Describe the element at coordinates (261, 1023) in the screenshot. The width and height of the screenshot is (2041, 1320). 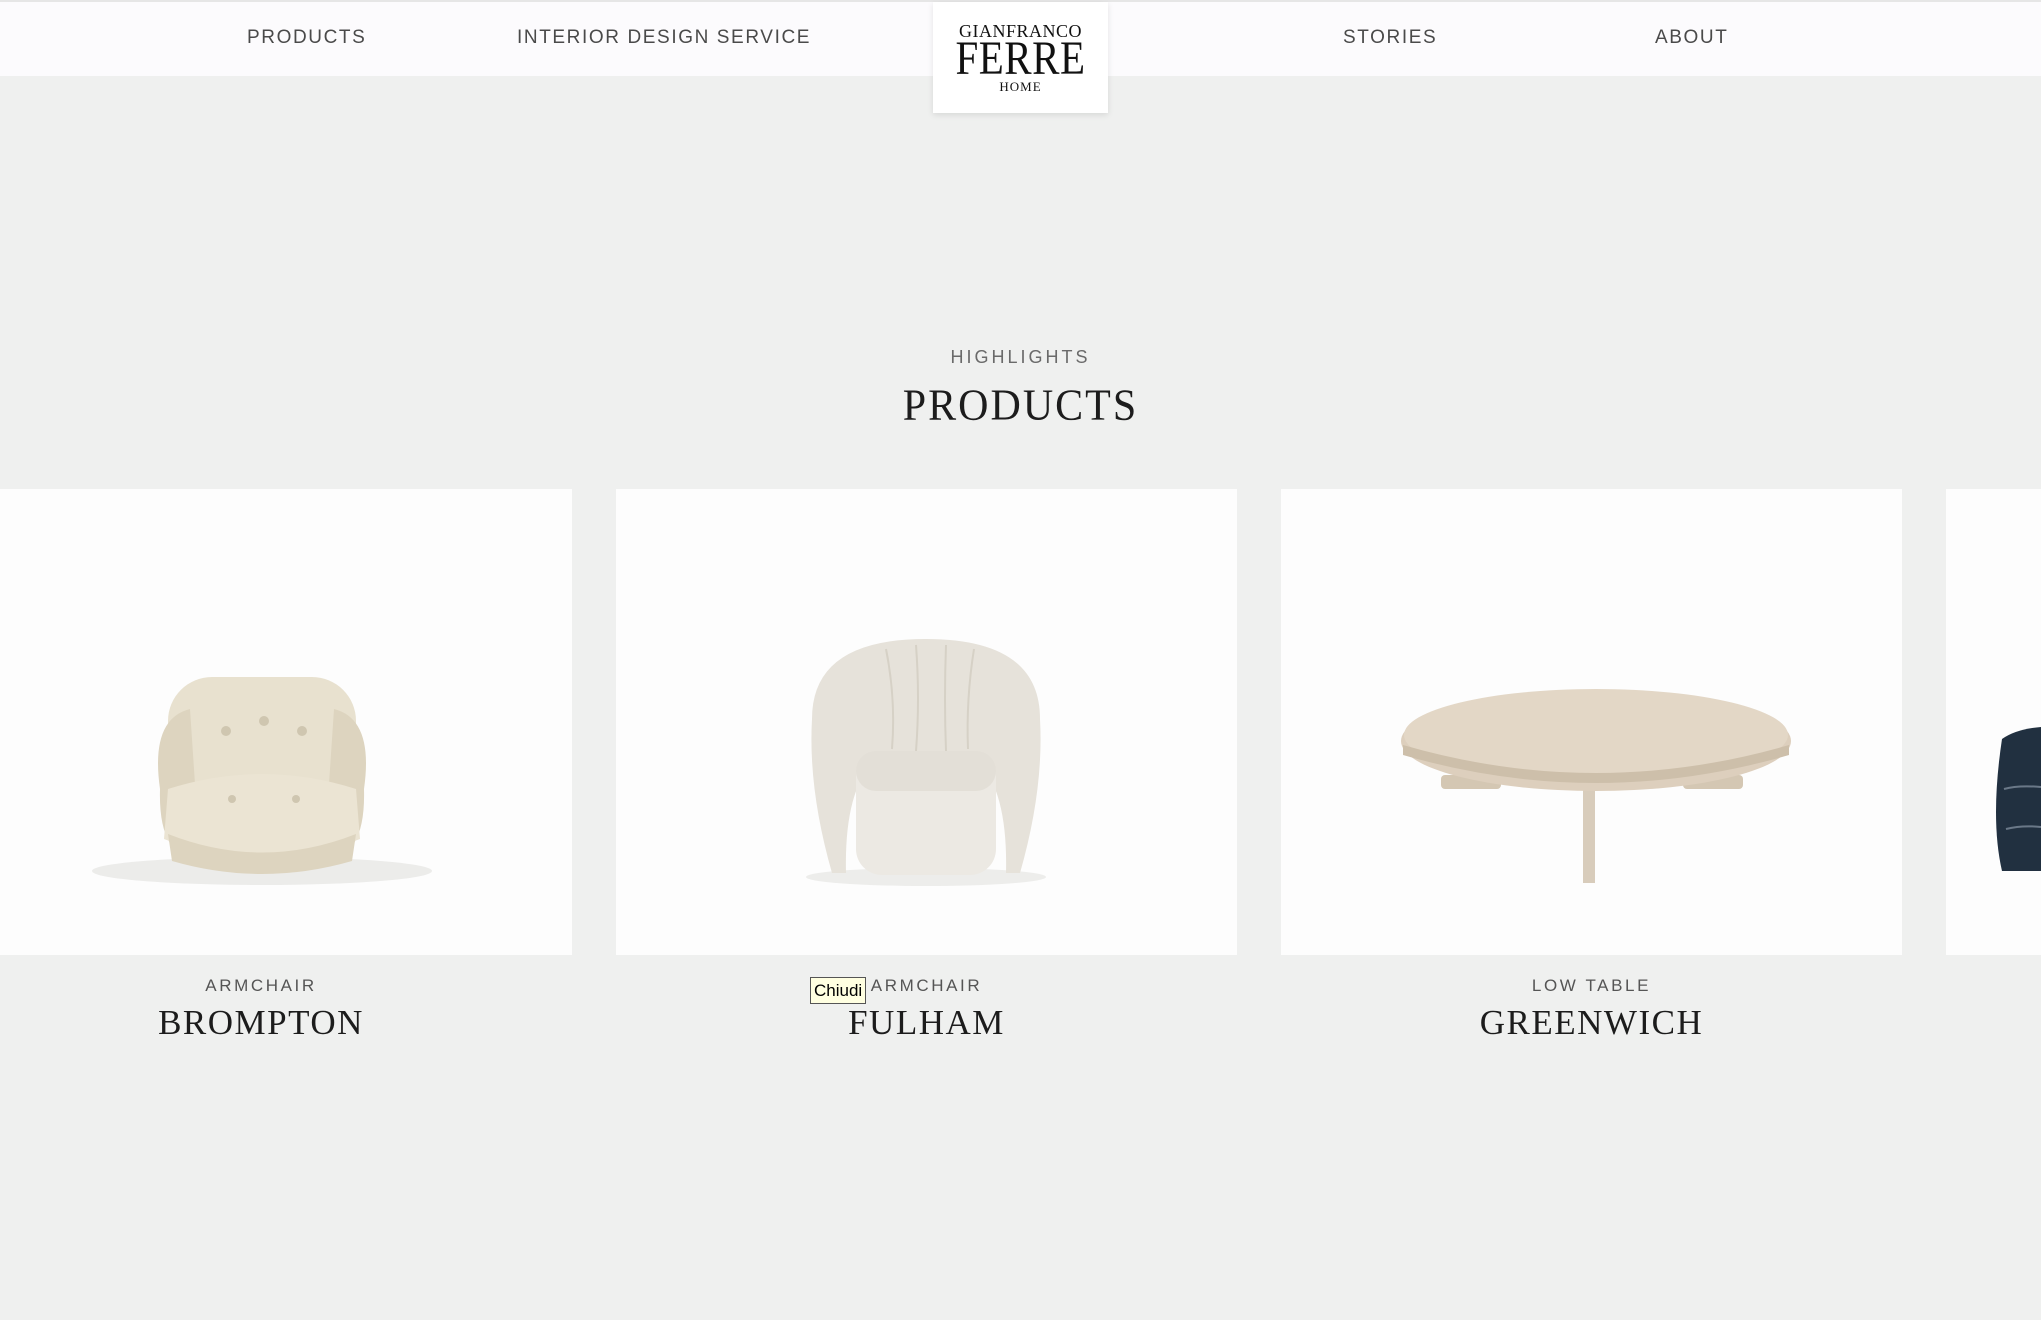
I see `product-name-brompton: BROMPTON` at that location.